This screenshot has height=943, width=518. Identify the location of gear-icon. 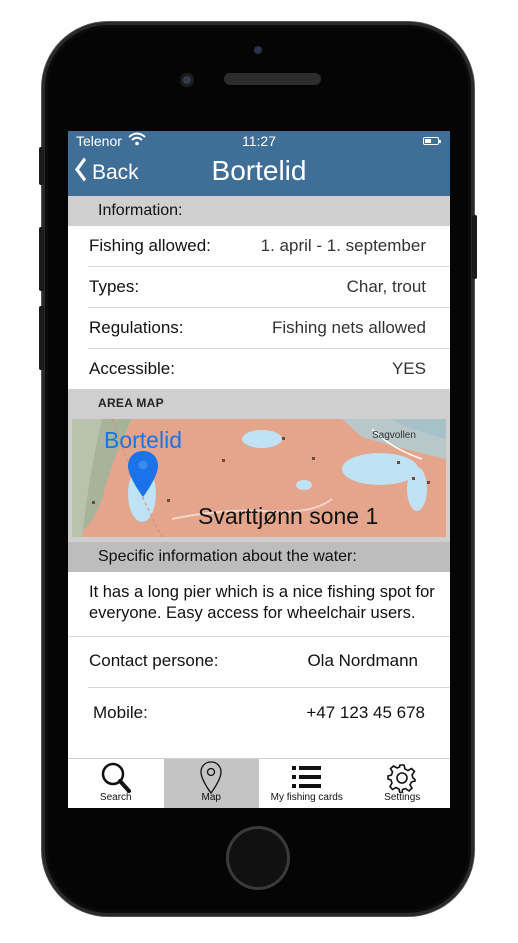
(403, 778).